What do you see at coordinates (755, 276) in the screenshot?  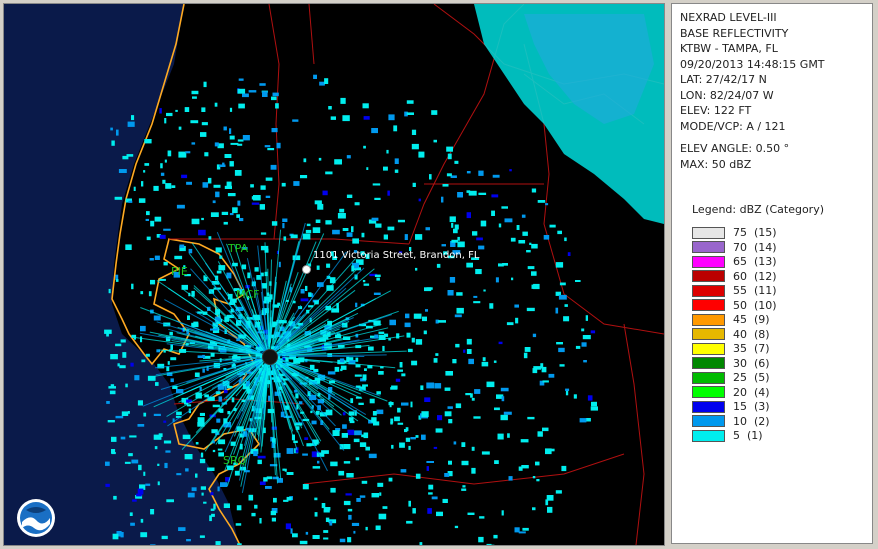 I see `legend-label: 60 (12)` at bounding box center [755, 276].